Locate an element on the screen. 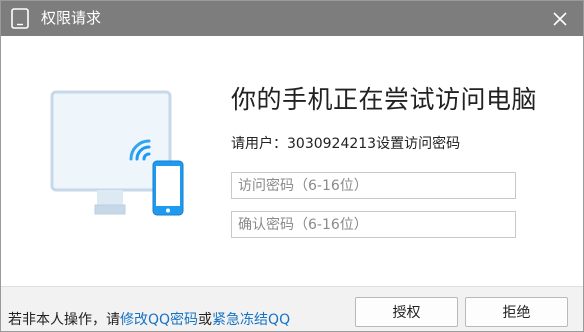 Image resolution: width=584 pixels, height=332 pixels. user-id: 3030924213 is located at coordinates (332, 144).